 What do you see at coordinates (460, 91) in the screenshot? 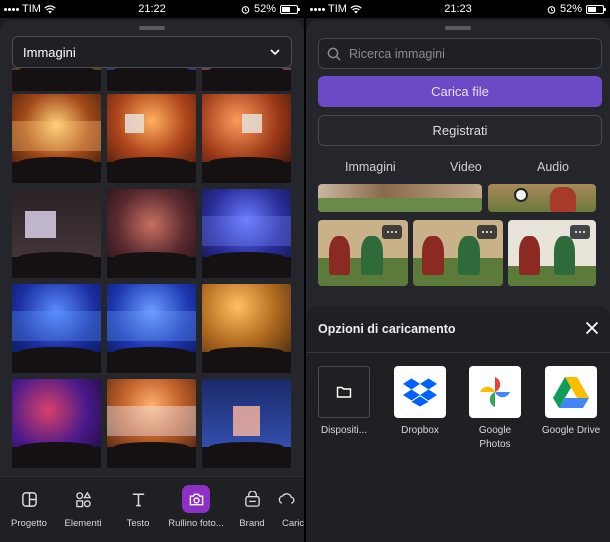
I see `upload-file-button: Carica file` at bounding box center [460, 91].